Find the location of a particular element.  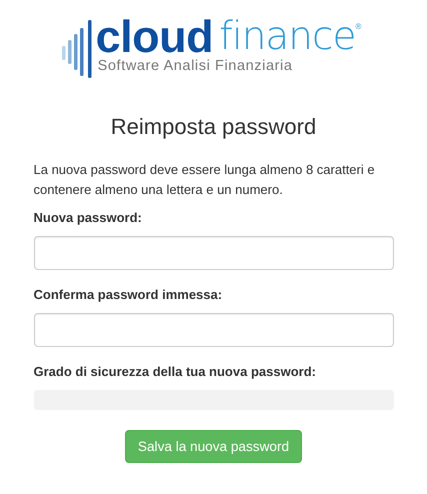

logo-wordmark-light: finance is located at coordinates (287, 37).